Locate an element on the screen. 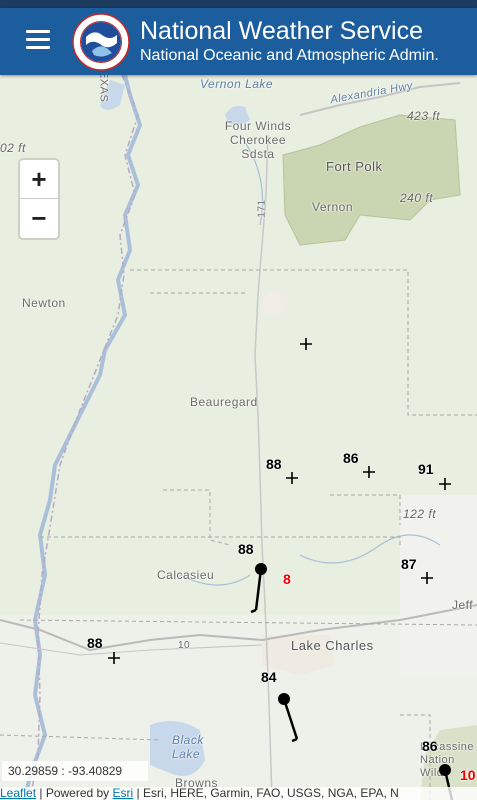  label-elev-122: 122 ft is located at coordinates (420, 514).